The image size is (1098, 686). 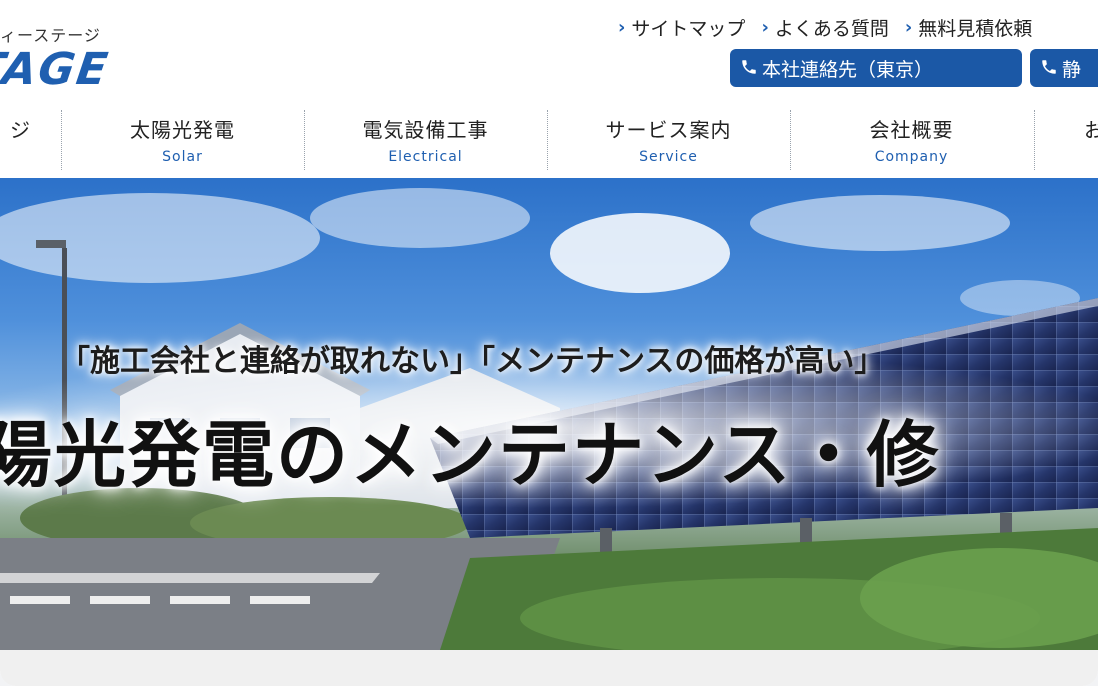 I want to click on content-area-top, so click(x=549, y=668).